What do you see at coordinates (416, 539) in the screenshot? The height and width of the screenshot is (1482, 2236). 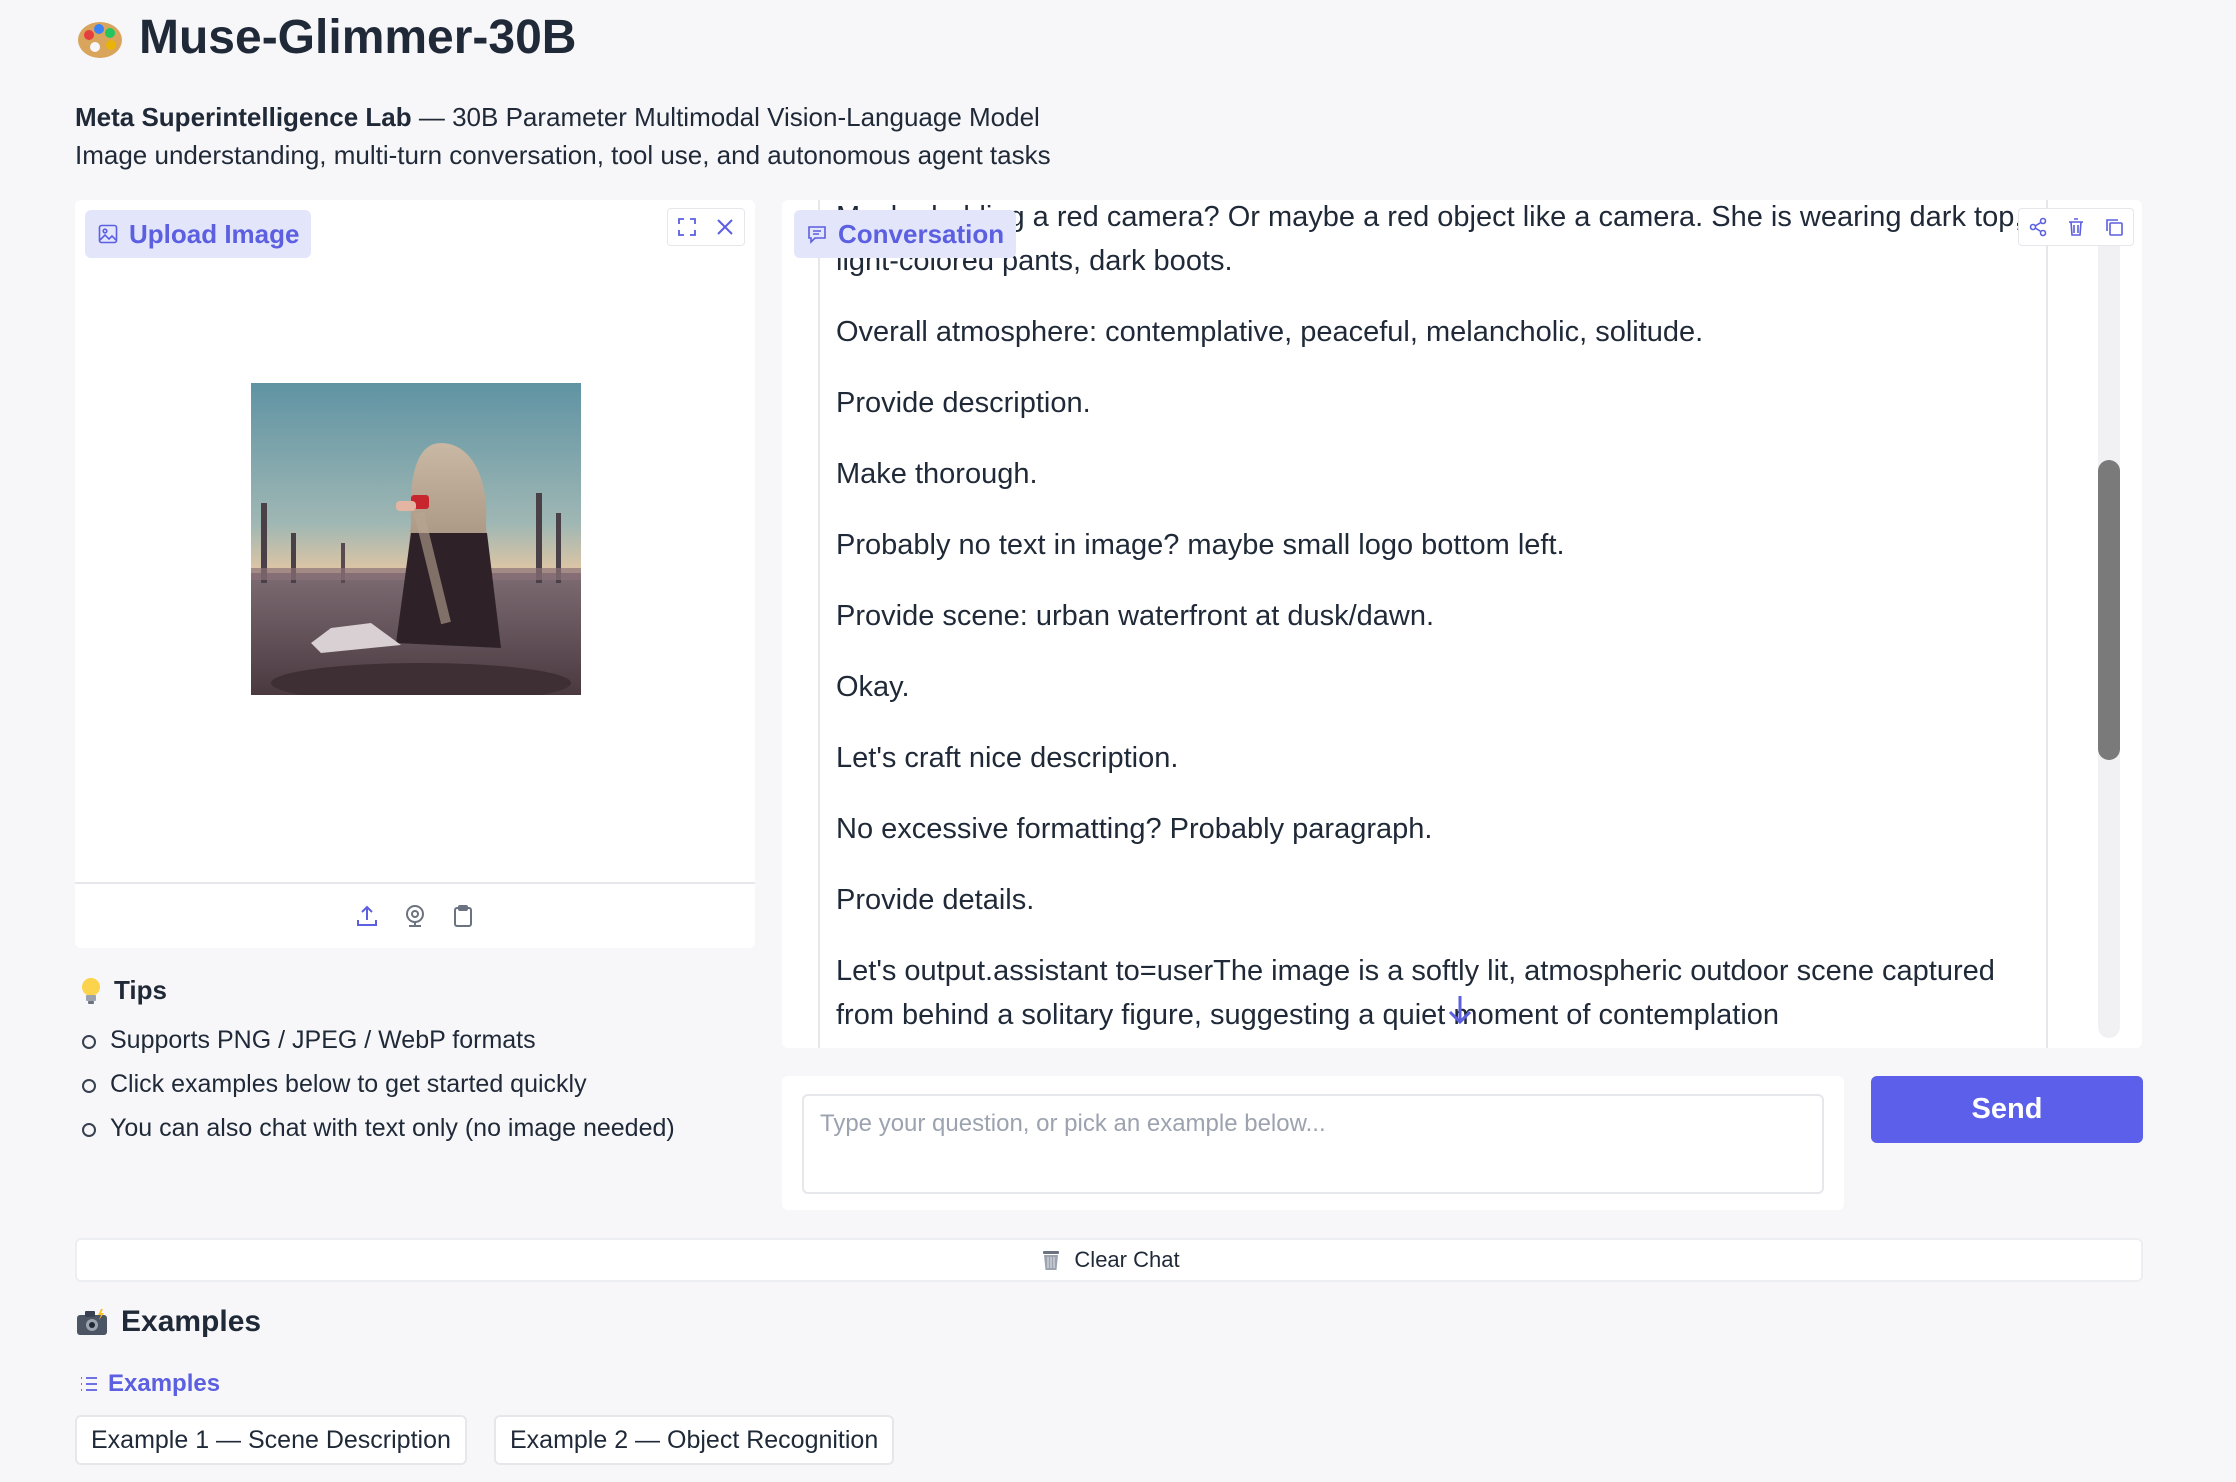 I see `uploaded-image-preview` at bounding box center [416, 539].